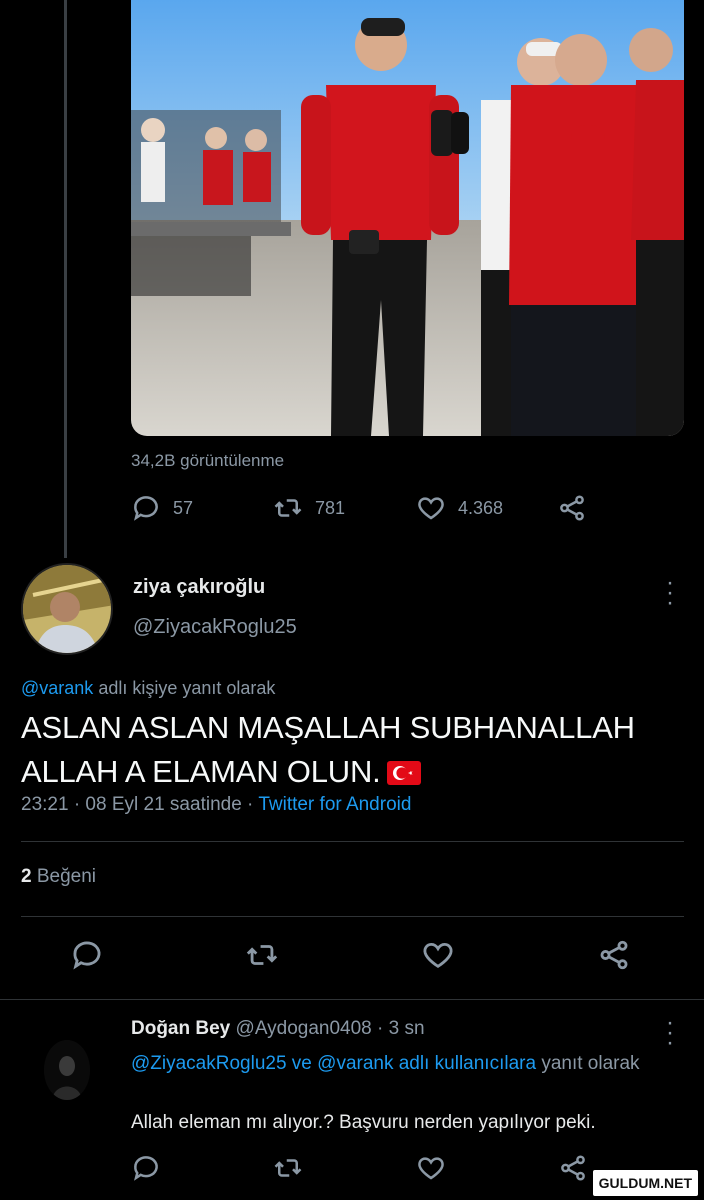 The width and height of the screenshot is (704, 1200). What do you see at coordinates (184, 688) in the screenshot?
I see `reply-to-suffix: adlı kişiye yanıt olarak` at bounding box center [184, 688].